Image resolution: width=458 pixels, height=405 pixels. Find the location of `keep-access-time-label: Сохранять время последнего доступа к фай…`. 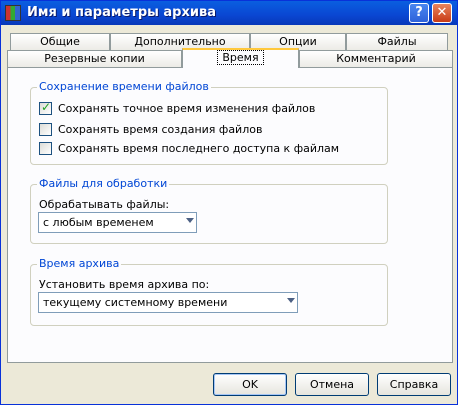

keep-access-time-label: Сохранять время последнего доступа к фай… is located at coordinates (199, 148).